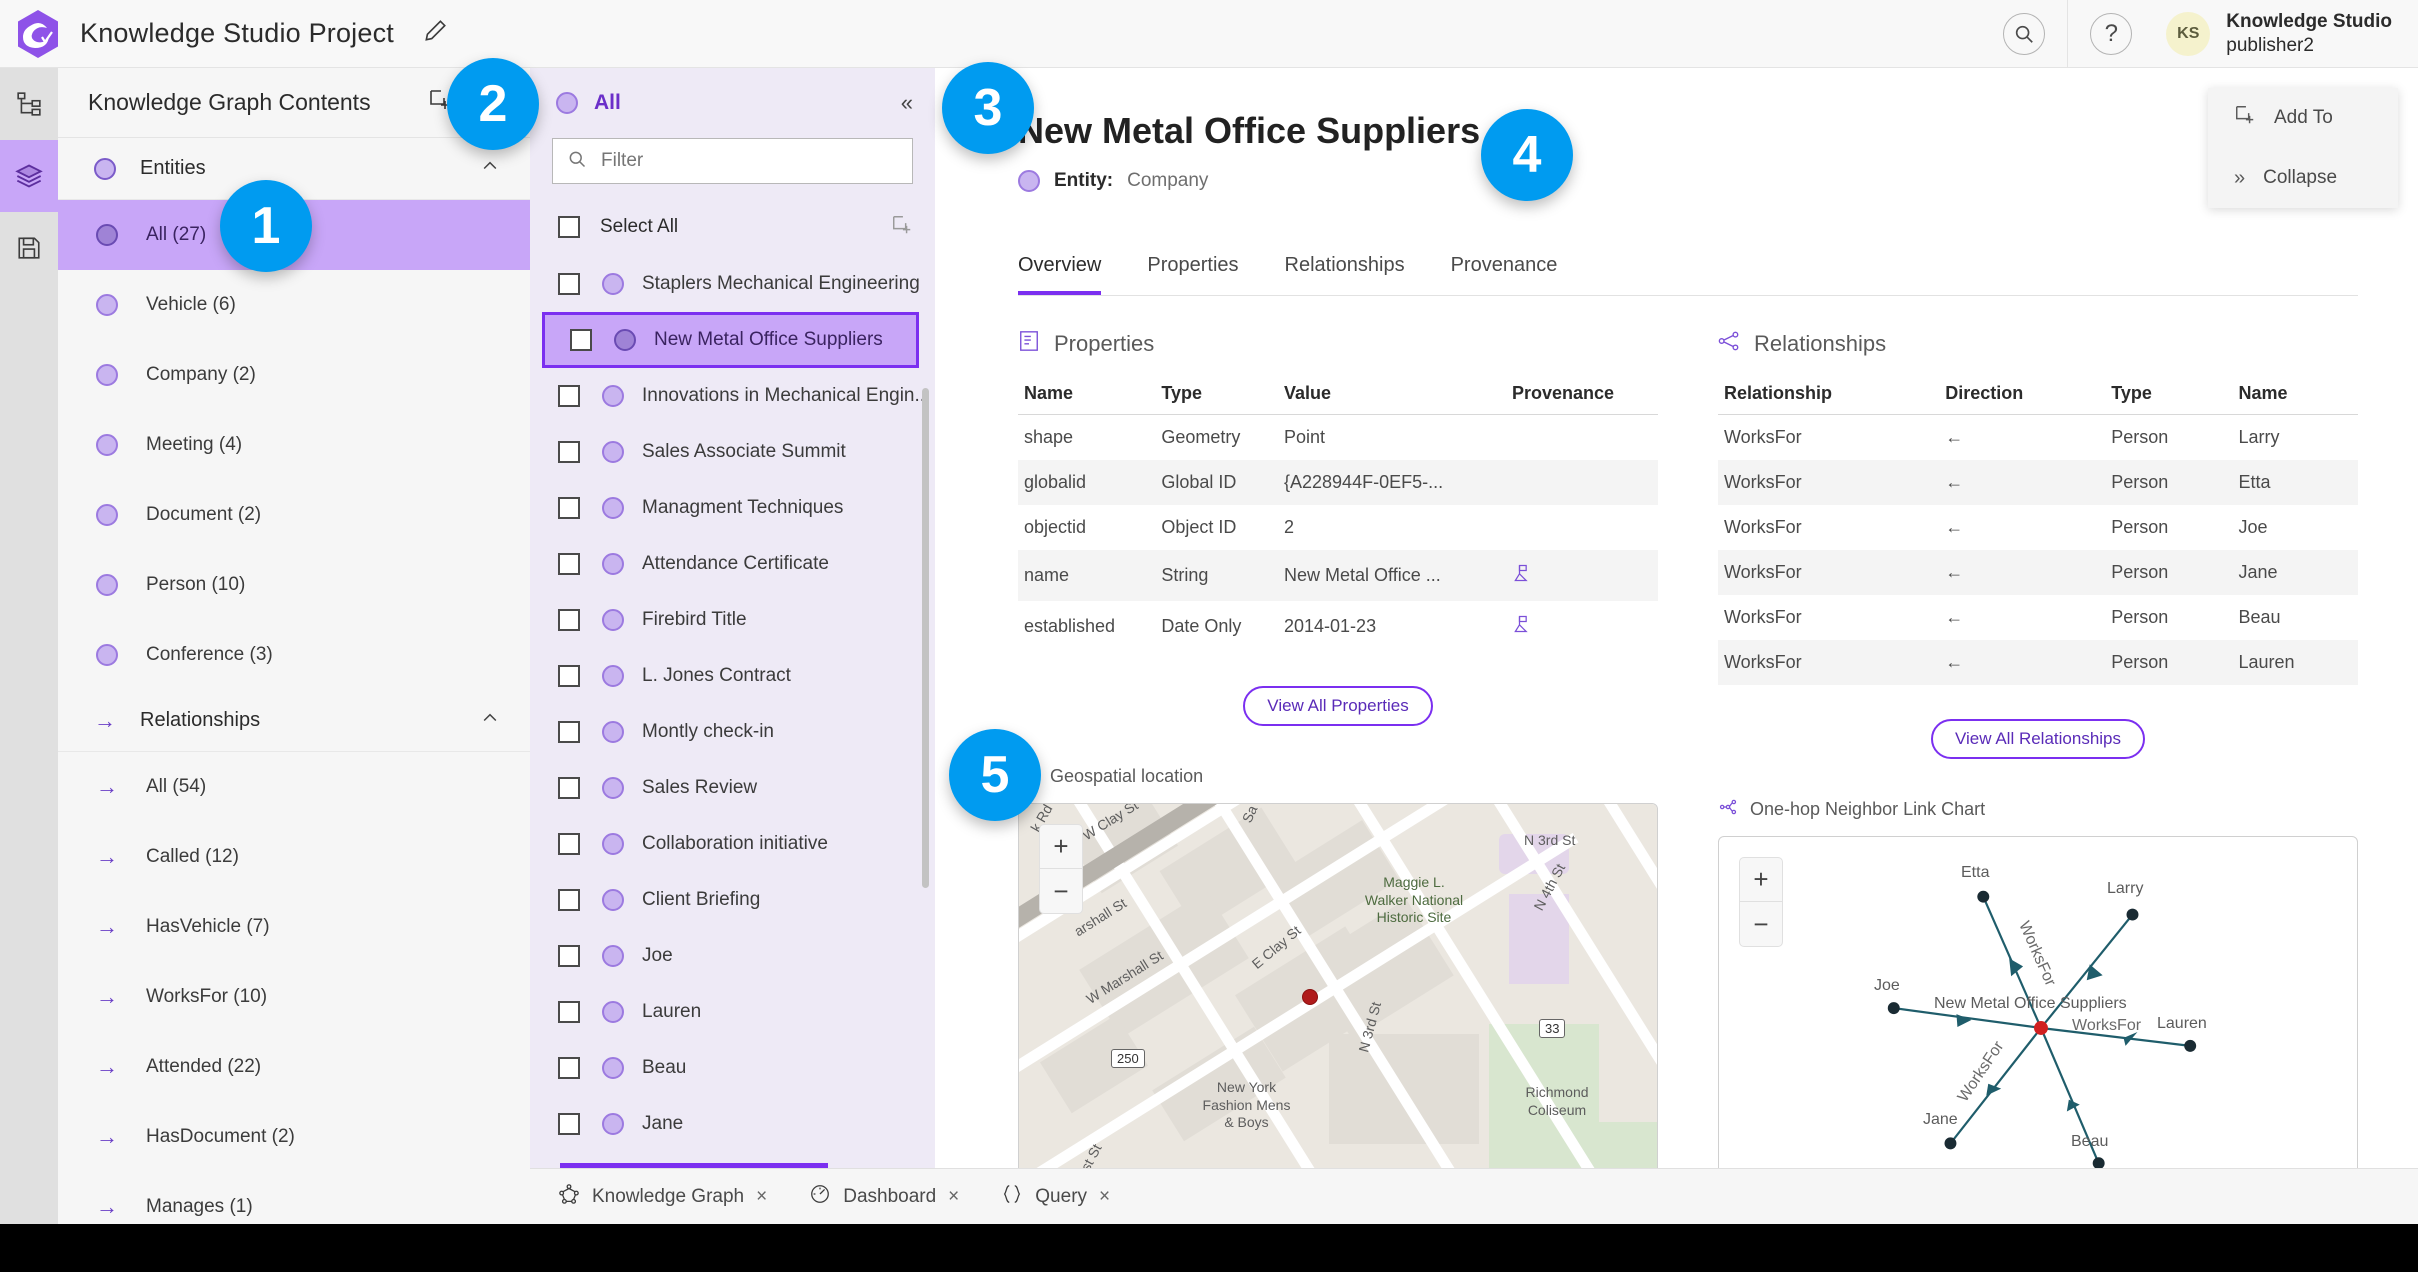  Describe the element at coordinates (294, 1137) in the screenshot. I see `sidebar-item-relationship: → HasDocument (2)` at that location.